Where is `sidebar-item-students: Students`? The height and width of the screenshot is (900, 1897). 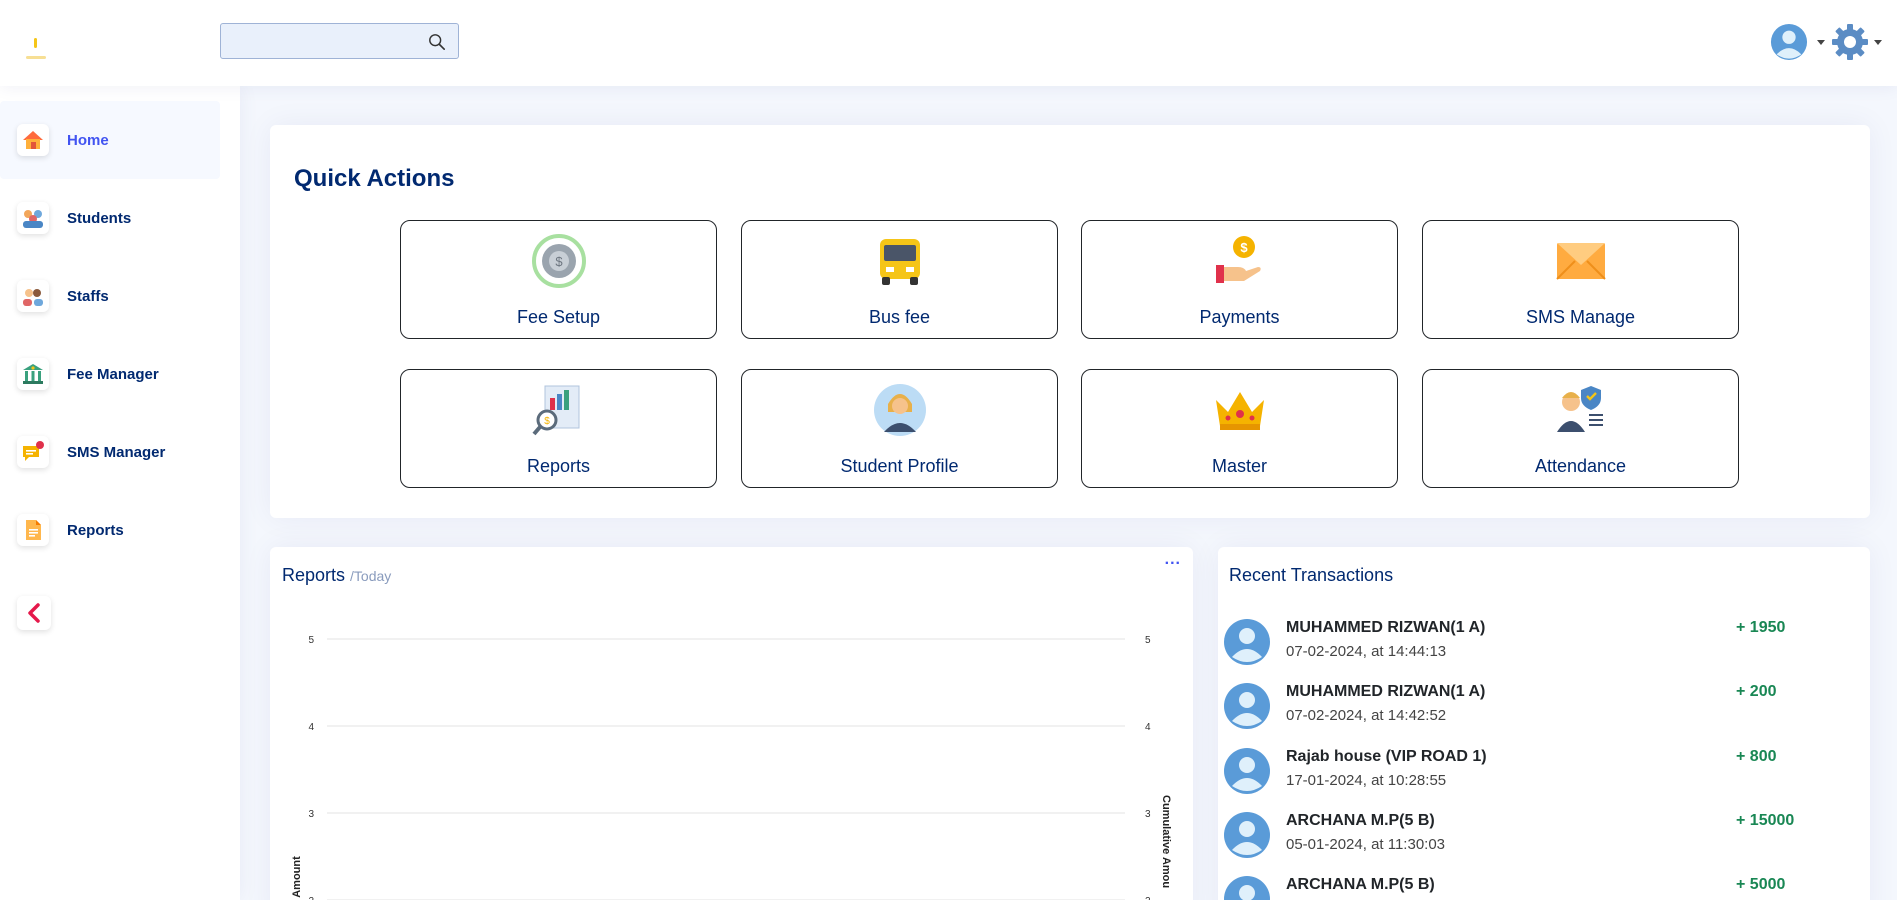 sidebar-item-students: Students is located at coordinates (110, 218).